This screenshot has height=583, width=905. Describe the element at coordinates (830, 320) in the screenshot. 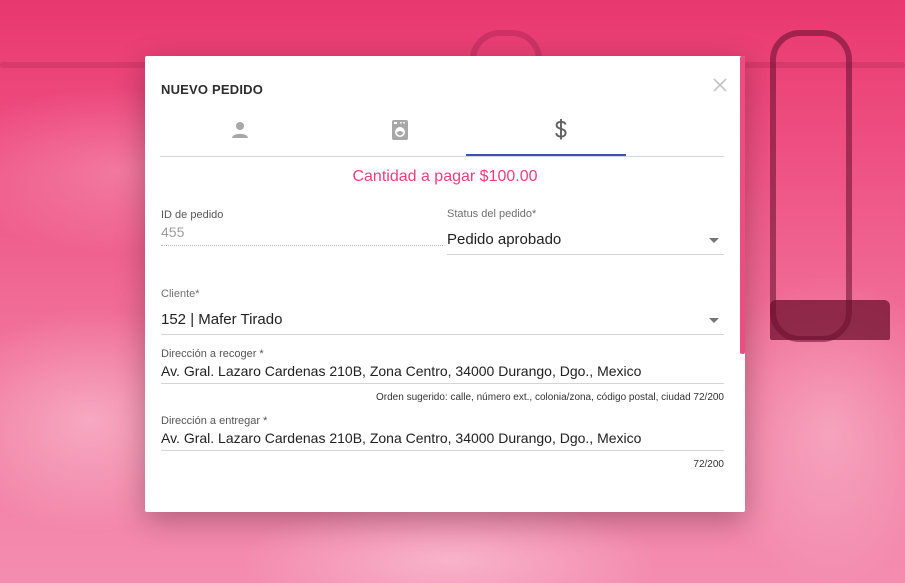

I see `hanger-hook` at that location.